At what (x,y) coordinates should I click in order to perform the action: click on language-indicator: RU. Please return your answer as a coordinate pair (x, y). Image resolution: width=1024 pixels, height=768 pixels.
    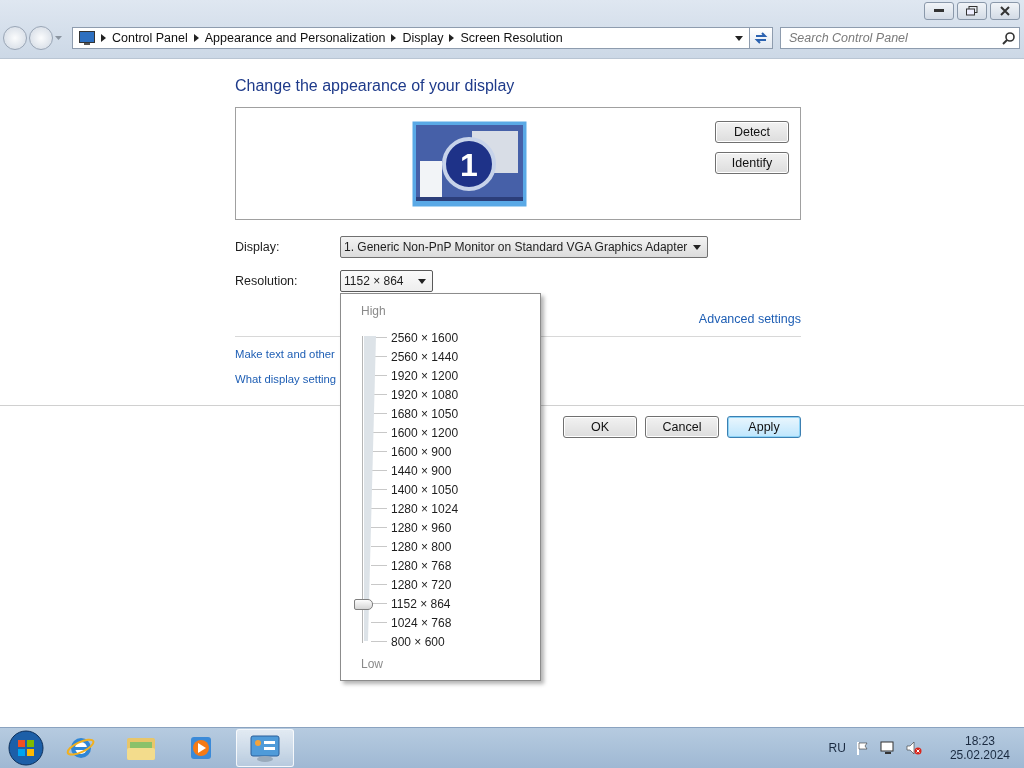
    Looking at the image, I should click on (837, 748).